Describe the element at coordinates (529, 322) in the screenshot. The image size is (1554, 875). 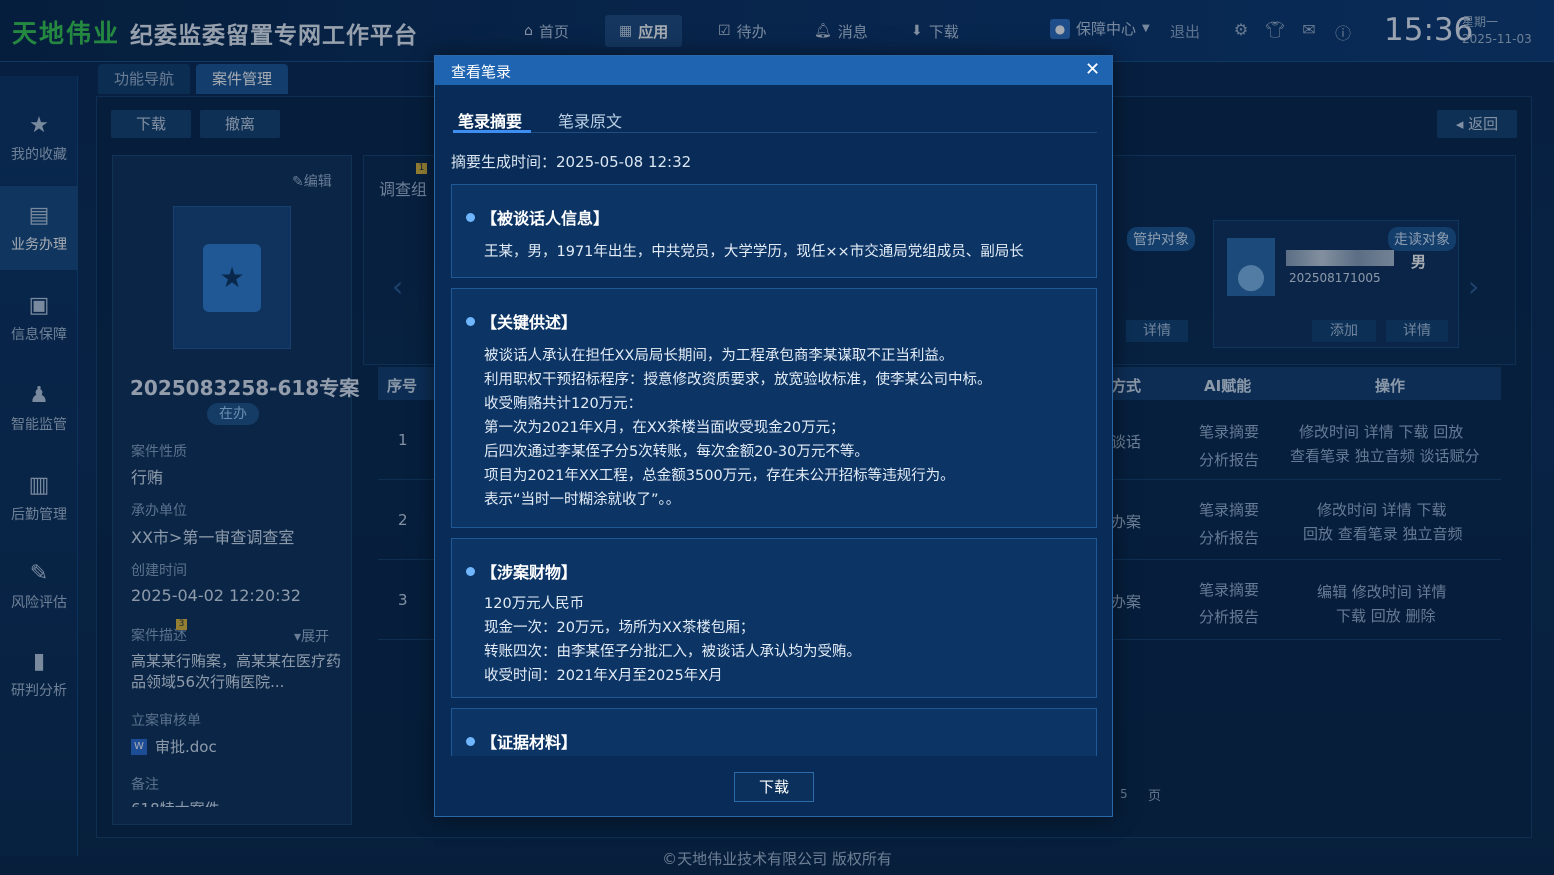
I see `section-title-text: 【关键供述】` at that location.